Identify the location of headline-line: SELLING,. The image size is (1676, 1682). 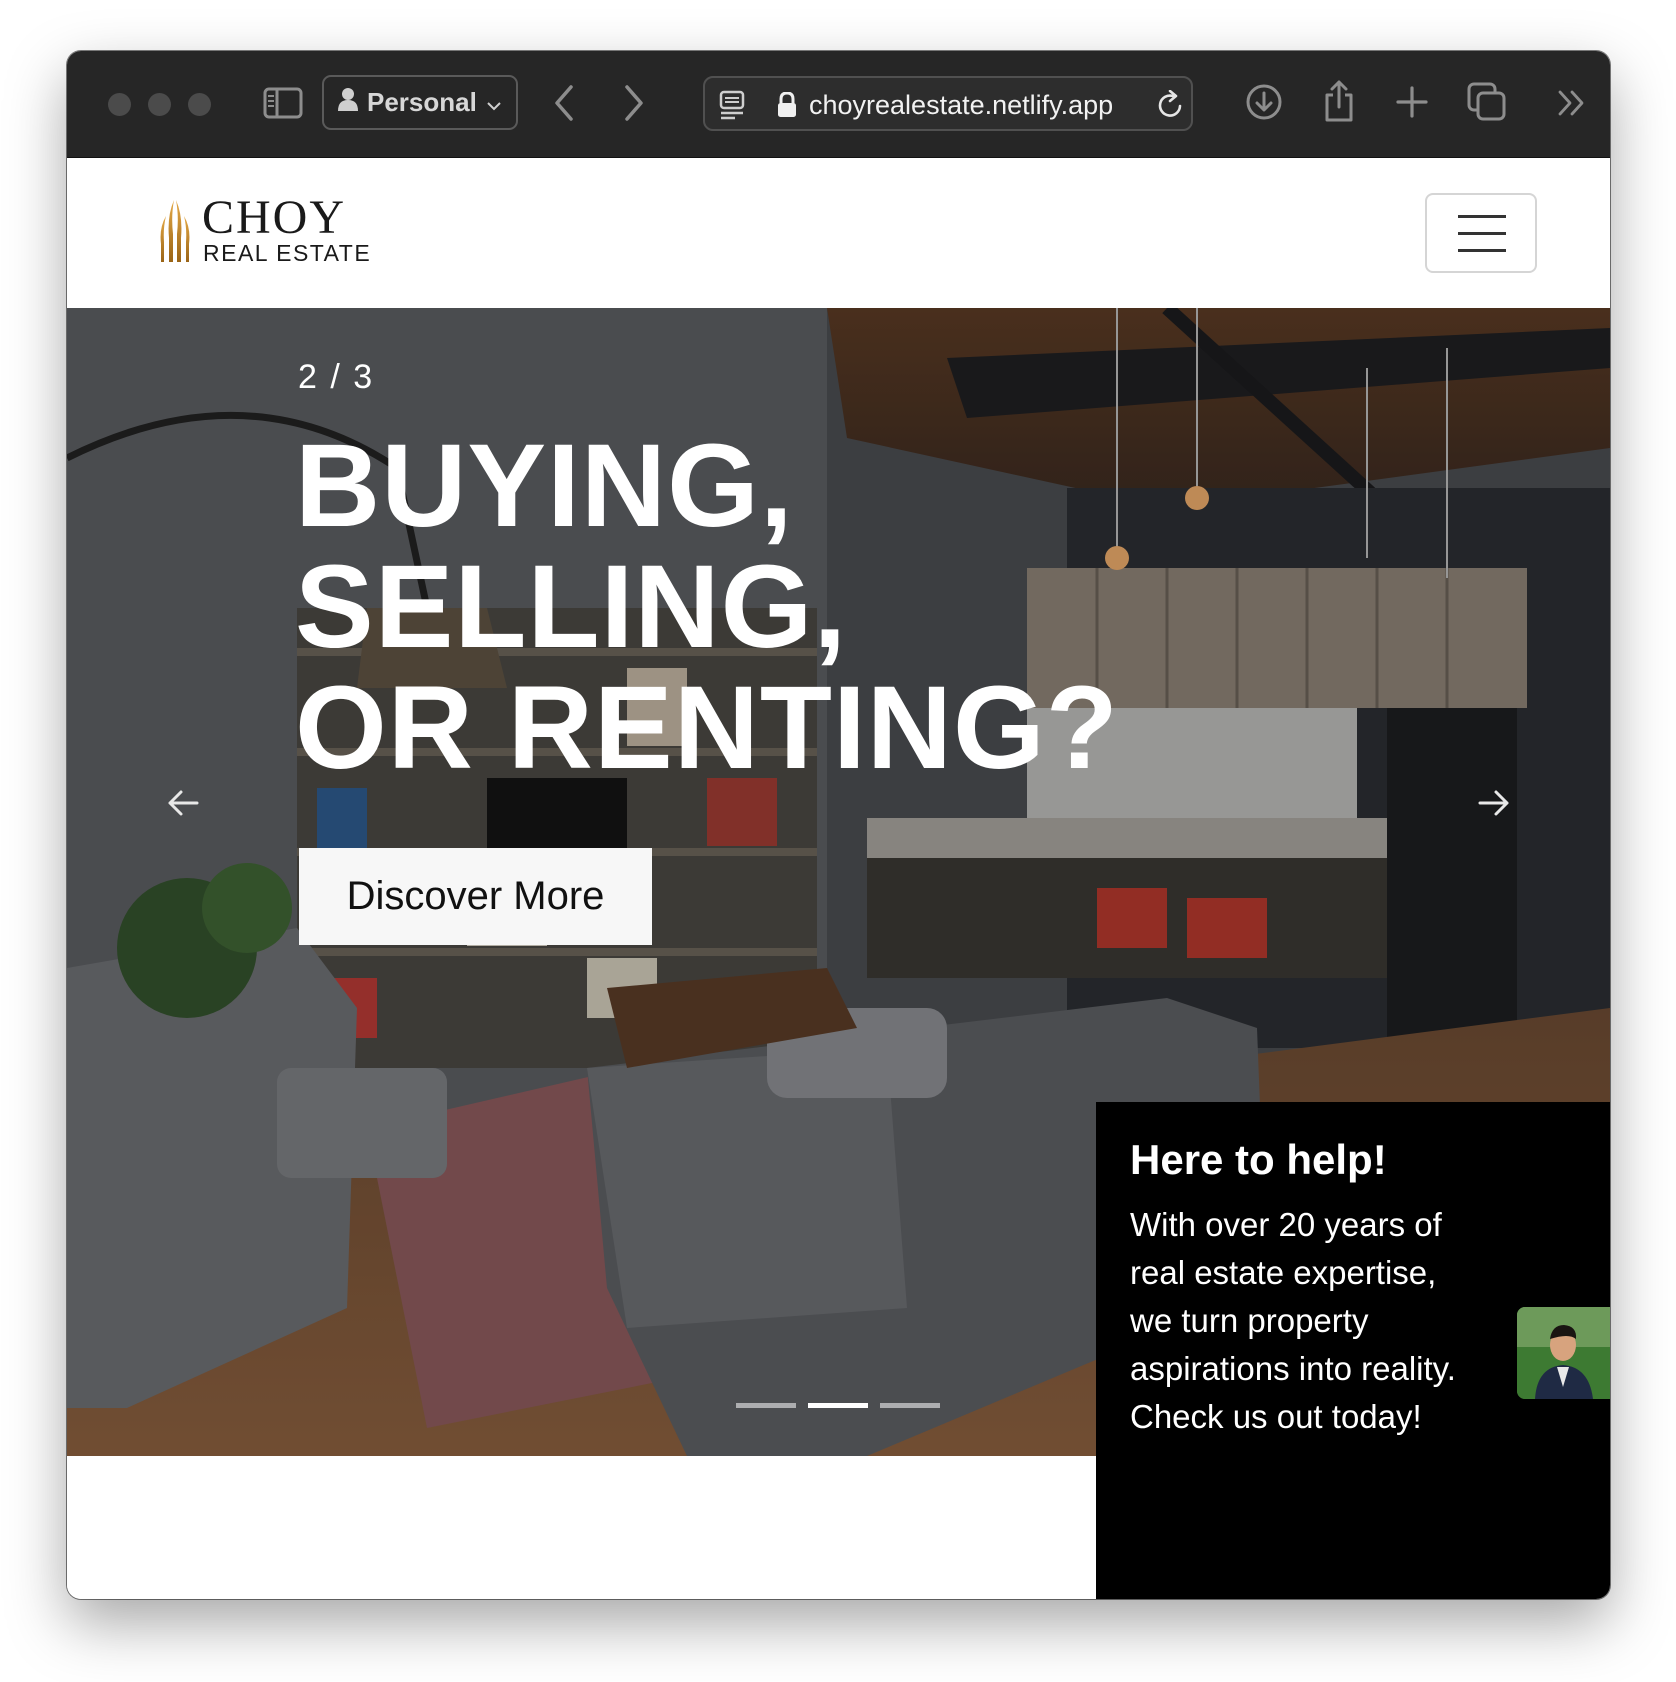
(571, 607).